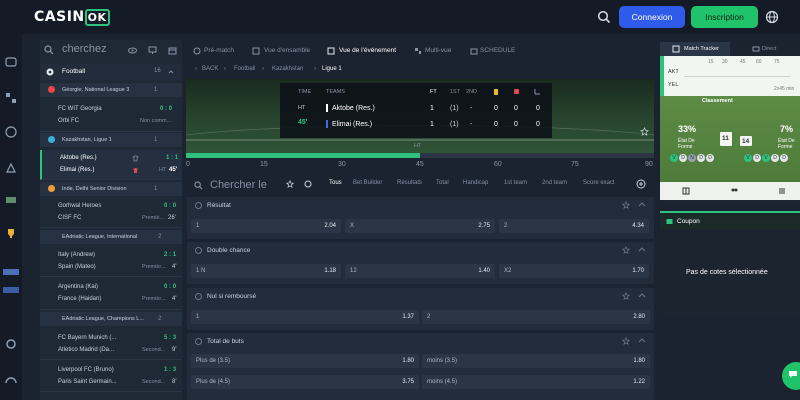 The height and width of the screenshot is (400, 800). I want to click on users-icon, so click(734, 191).